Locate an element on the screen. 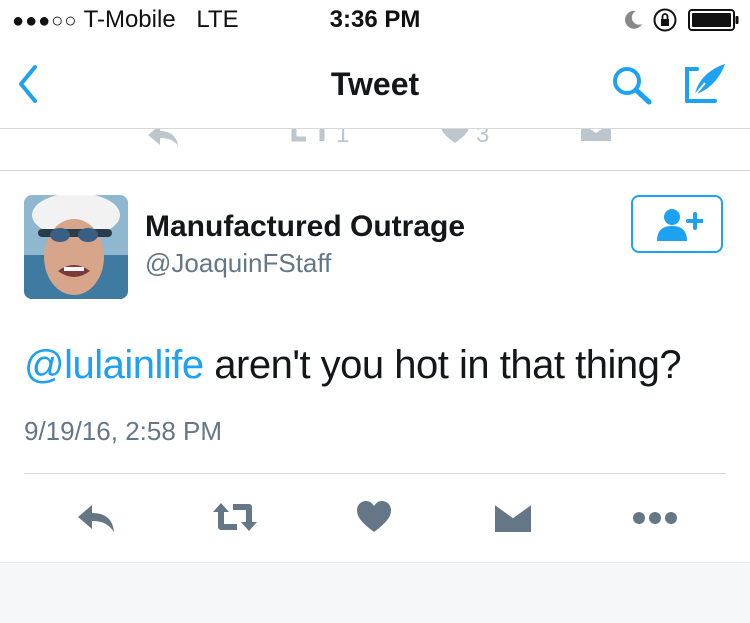 This screenshot has width=750, height=623. author-name: Manufactured Outrage is located at coordinates (305, 227).